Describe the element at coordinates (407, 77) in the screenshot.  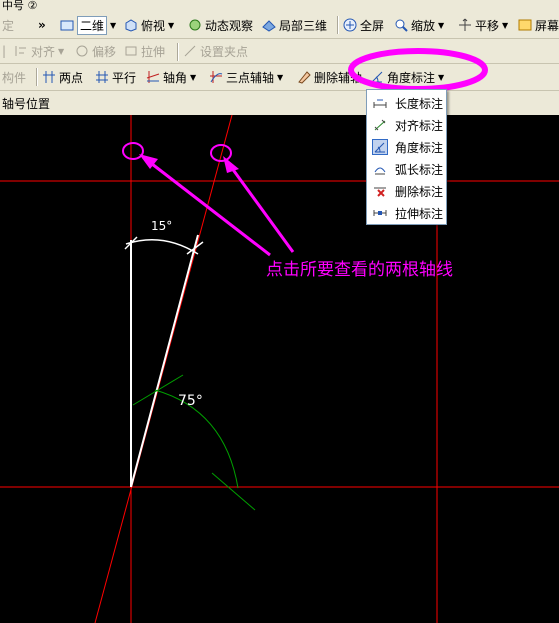
I see `angle-dim-dropdown: 角度标注 ▼` at that location.